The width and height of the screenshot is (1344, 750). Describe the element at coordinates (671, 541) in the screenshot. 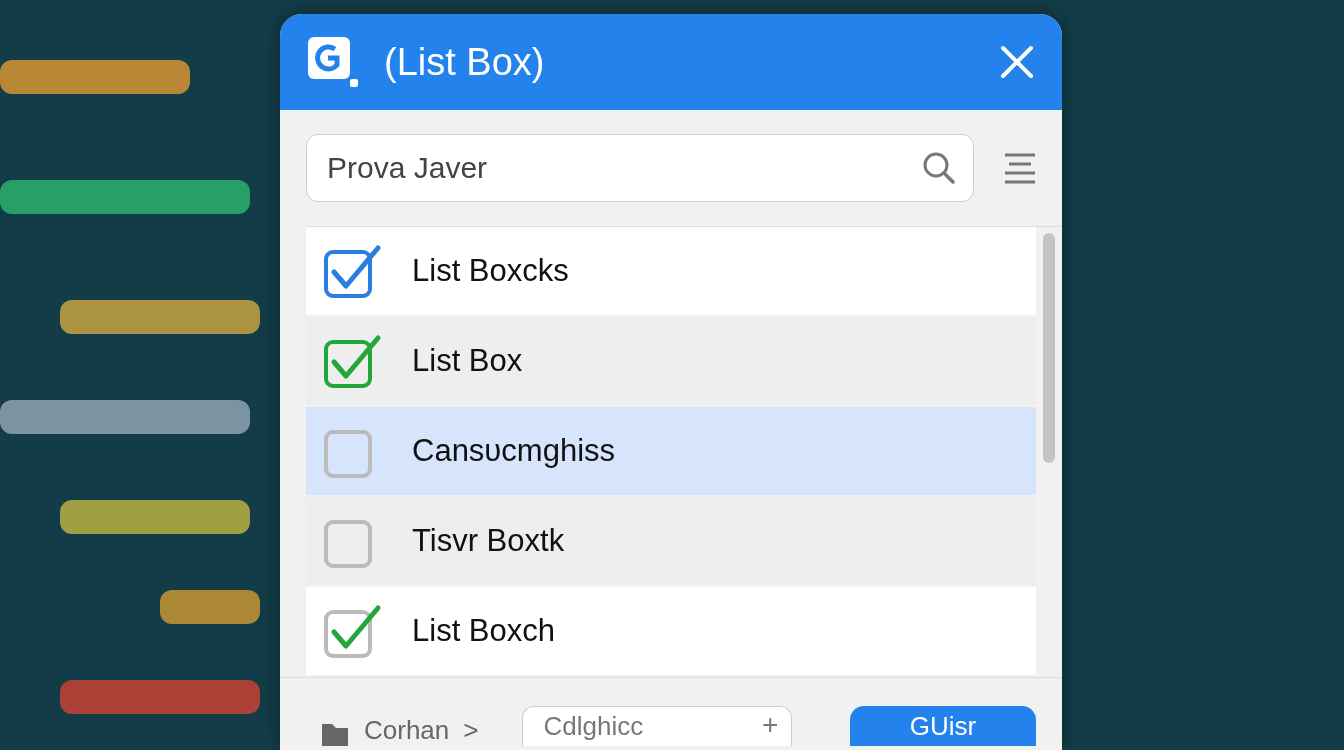

I see `list-item: Tisvr Boxtk` at that location.